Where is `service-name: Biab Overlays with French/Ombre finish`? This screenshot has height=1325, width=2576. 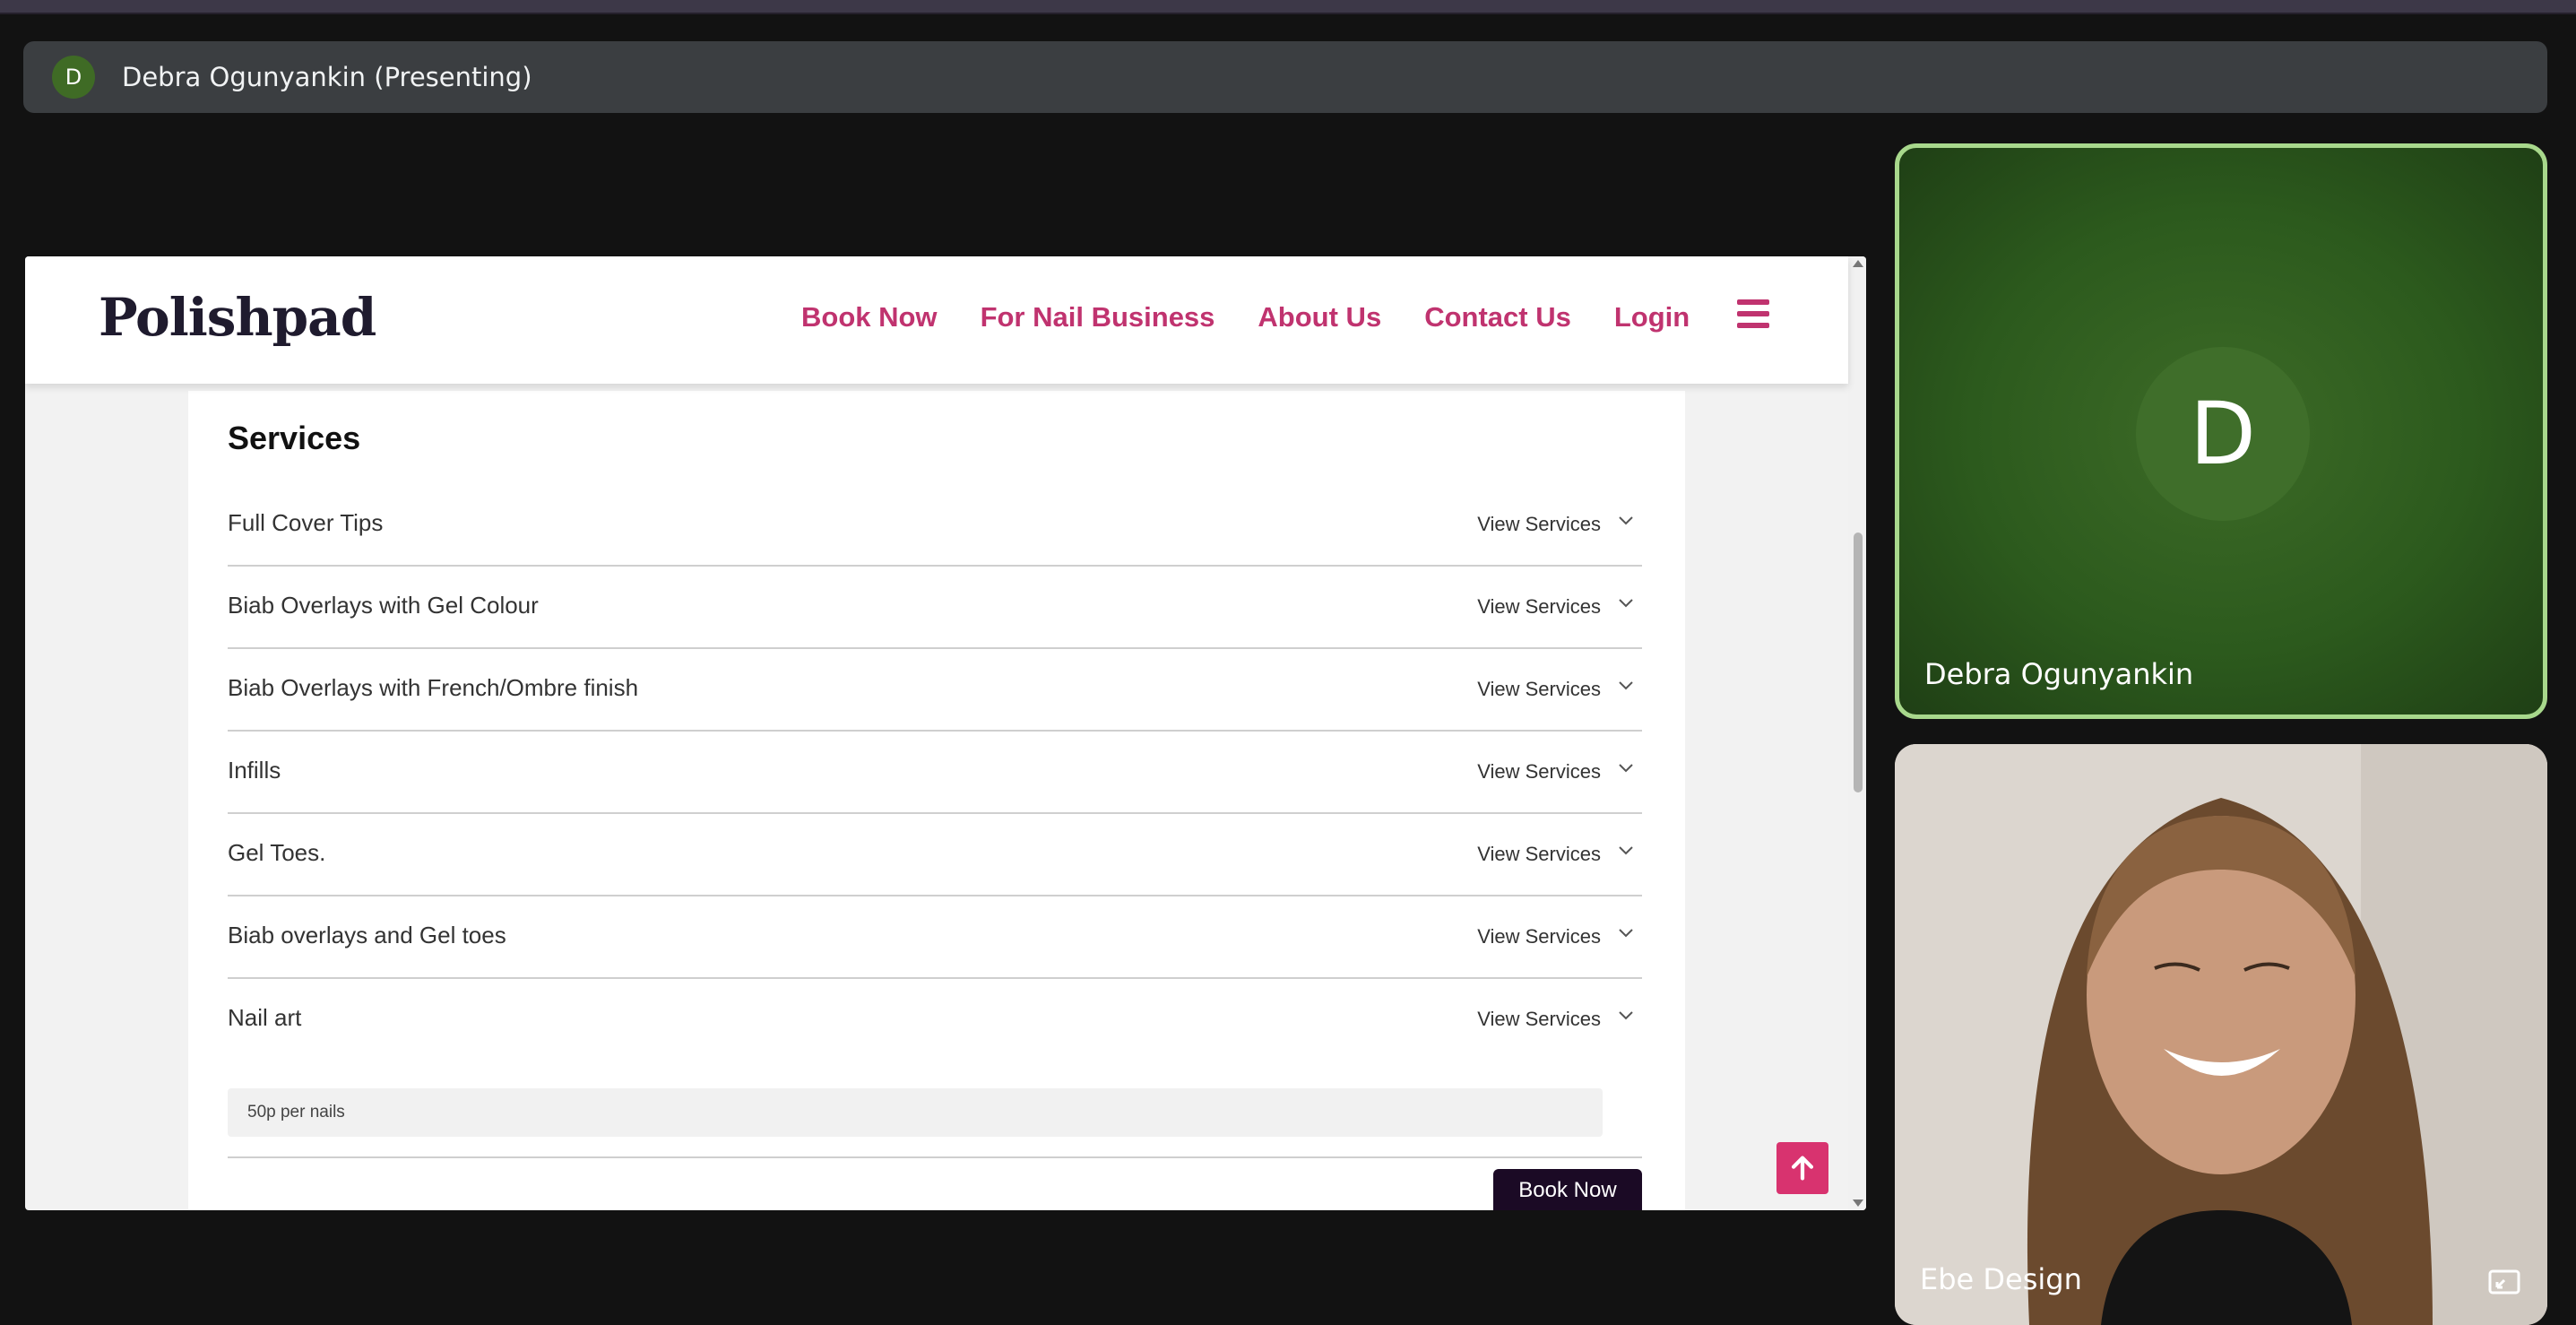 service-name: Biab Overlays with French/Ombre finish is located at coordinates (433, 687).